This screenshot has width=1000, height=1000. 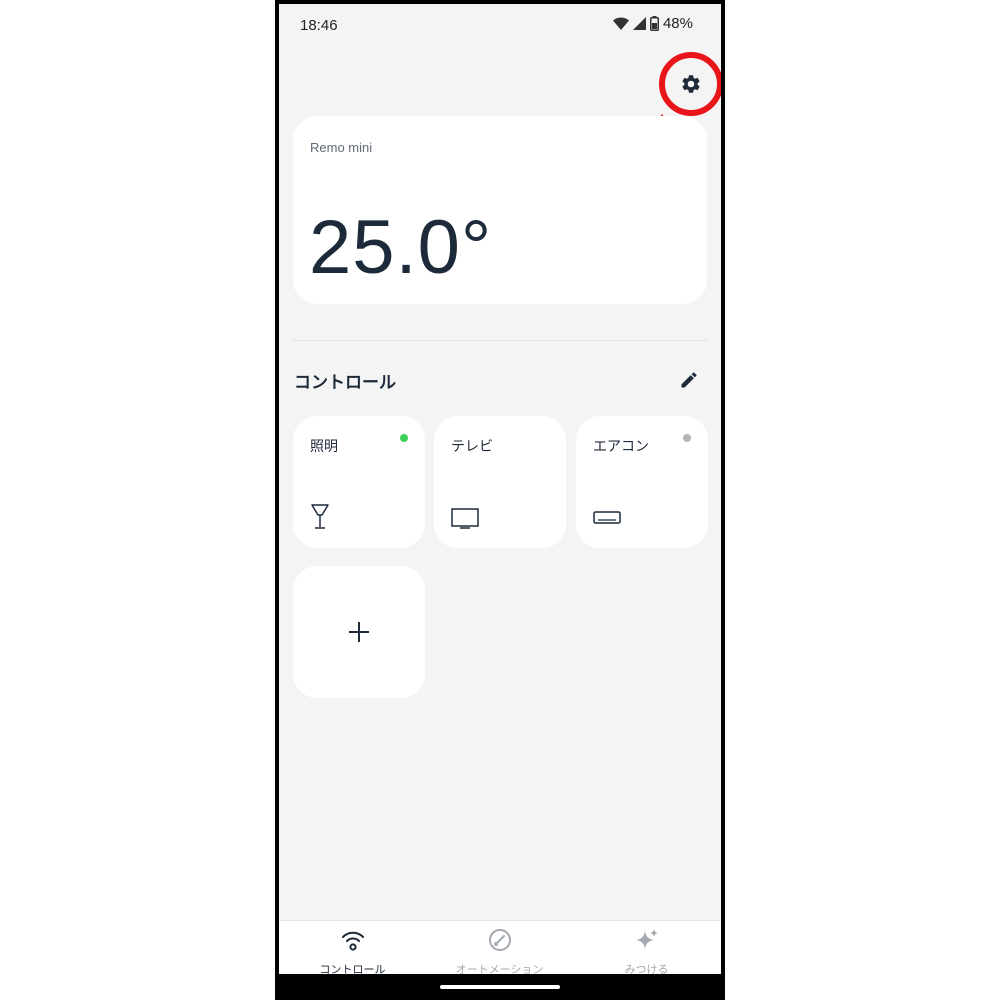 I want to click on add-control-plus-wrap, so click(x=359, y=632).